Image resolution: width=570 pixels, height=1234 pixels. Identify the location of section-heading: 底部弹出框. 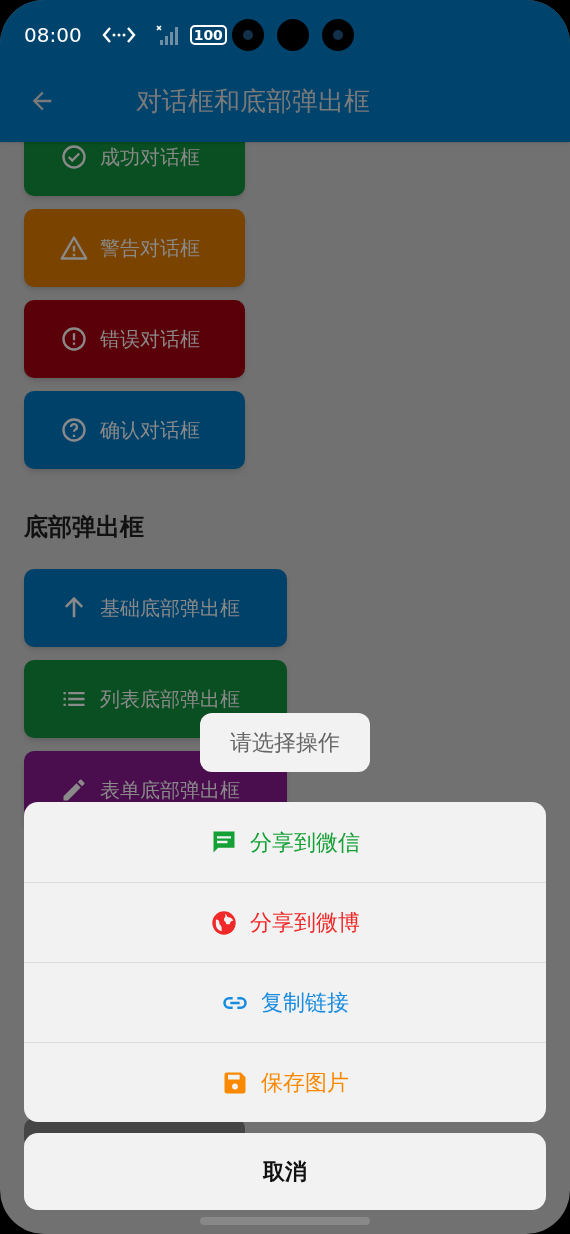
(84, 527).